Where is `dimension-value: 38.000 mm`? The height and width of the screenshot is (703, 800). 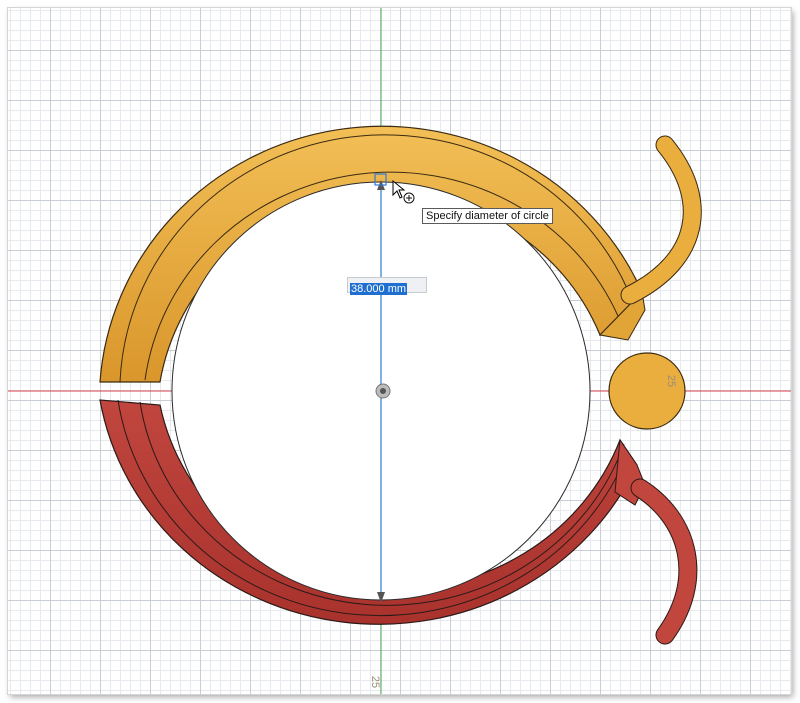 dimension-value: 38.000 mm is located at coordinates (379, 289).